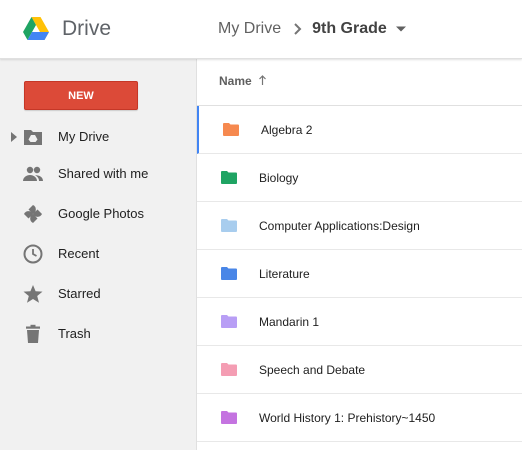 The height and width of the screenshot is (450, 522). What do you see at coordinates (339, 226) in the screenshot?
I see `folder-name: Computer Applications:Design` at bounding box center [339, 226].